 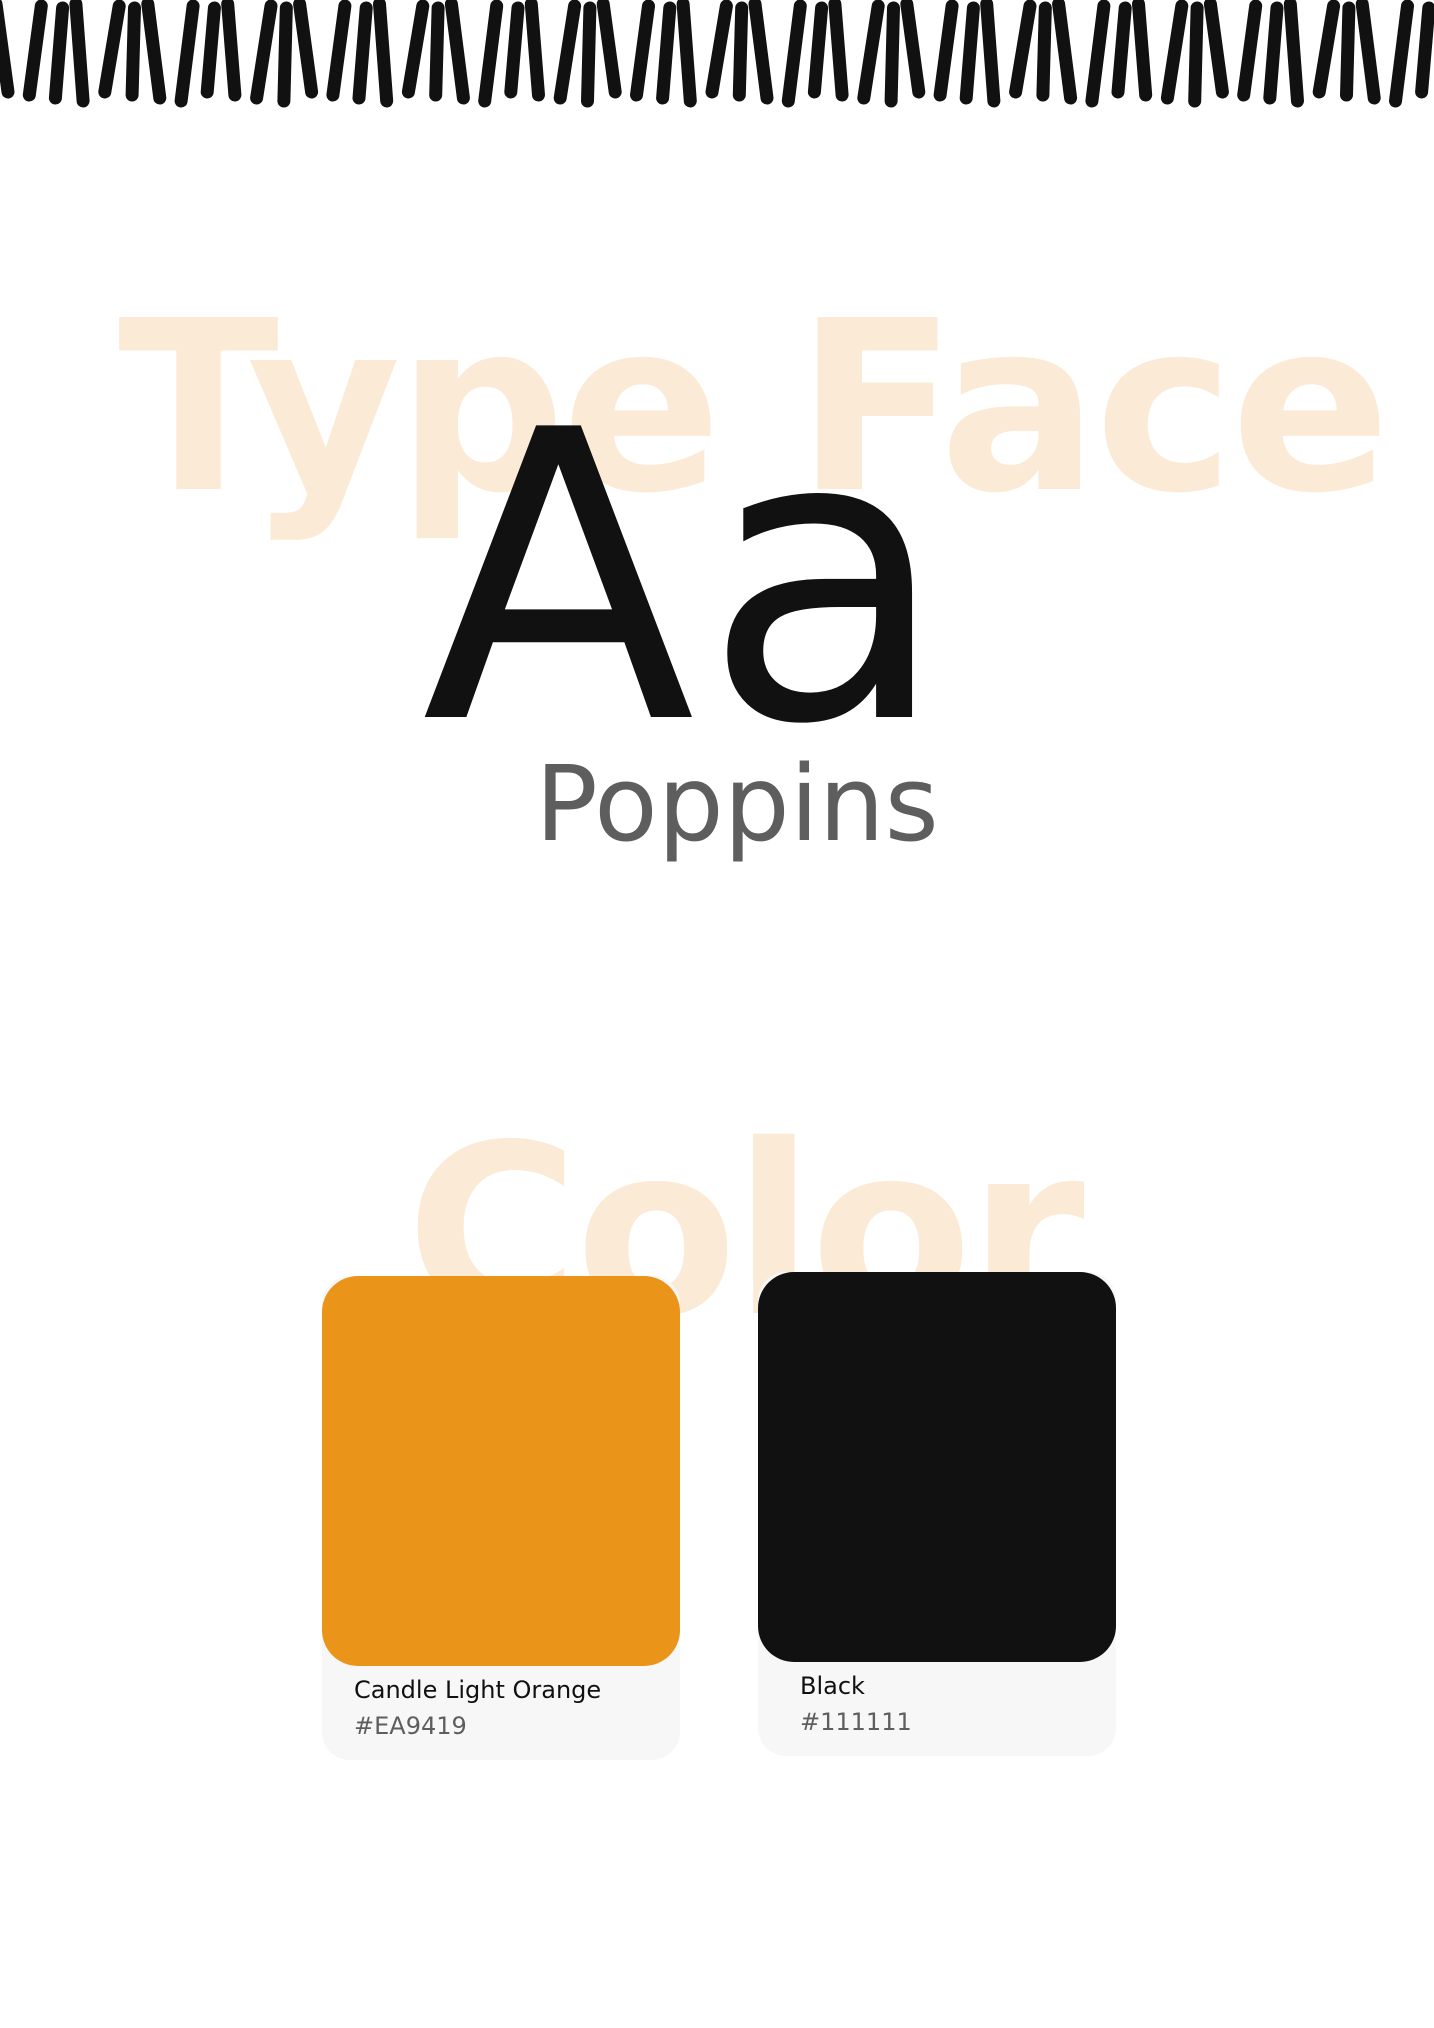 I want to click on color-swatch-card: Candle Light Orange #EA9419, so click(x=501, y=1518).